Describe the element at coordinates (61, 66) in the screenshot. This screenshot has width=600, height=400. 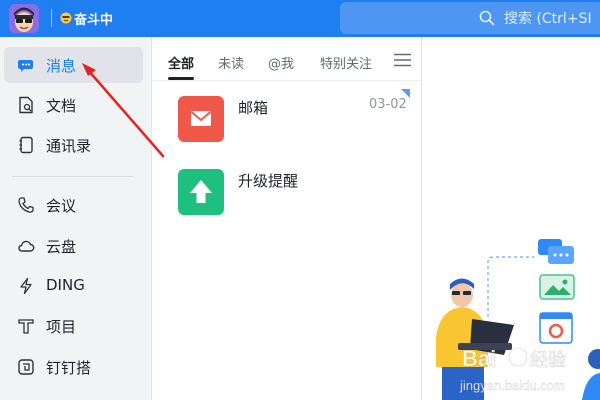
I see `sidebar-item-label: 消息` at that location.